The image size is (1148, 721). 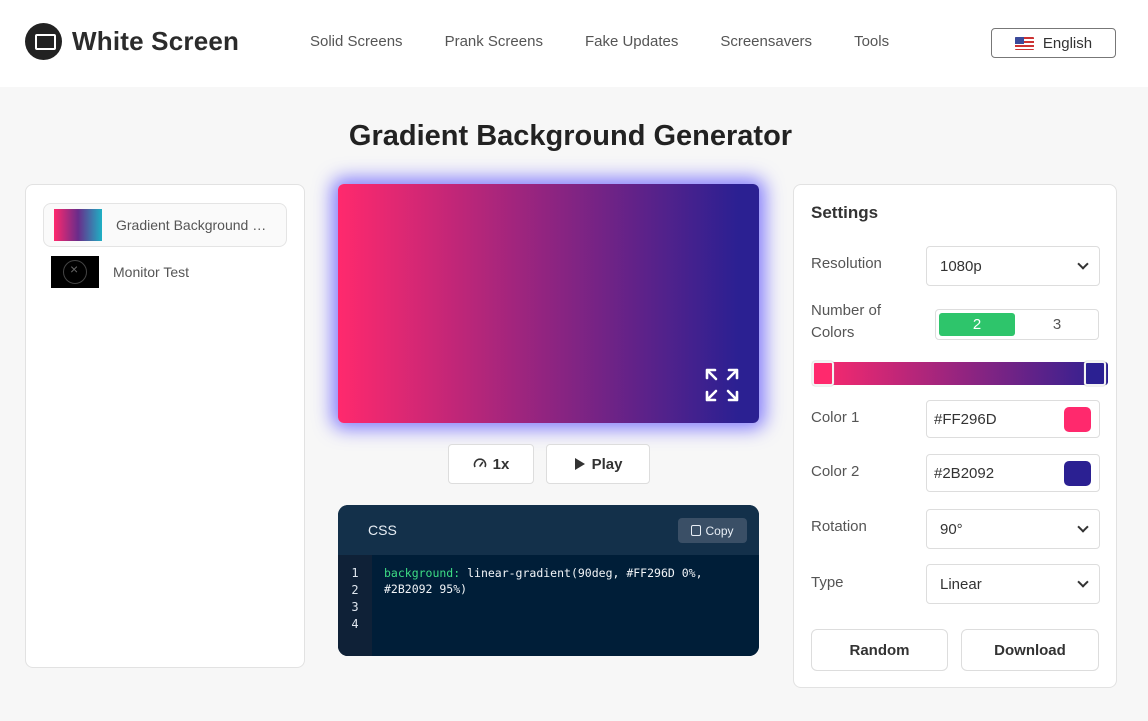 What do you see at coordinates (951, 529) in the screenshot?
I see `rotation-value: 90°` at bounding box center [951, 529].